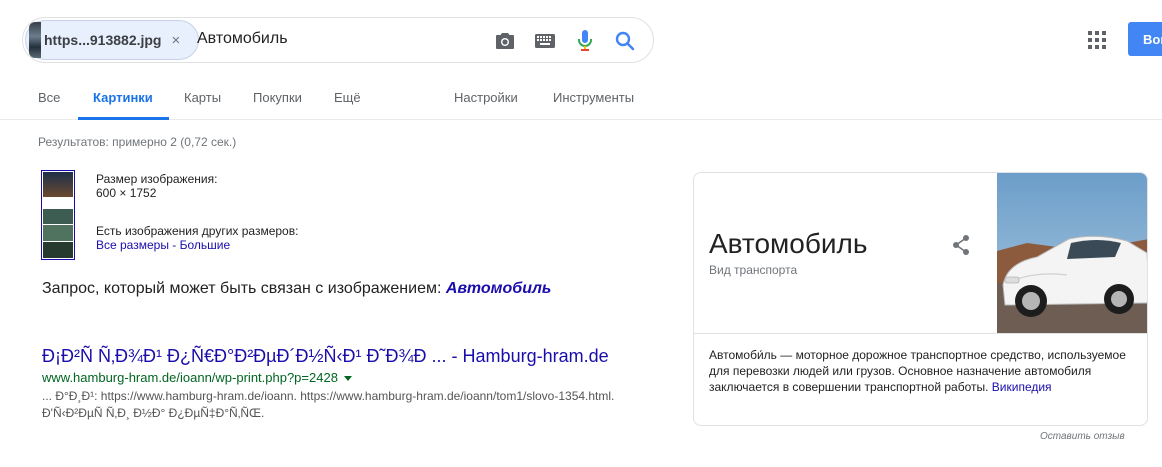 The image size is (1162, 467). Describe the element at coordinates (625, 41) in the screenshot. I see `search-icon` at that location.